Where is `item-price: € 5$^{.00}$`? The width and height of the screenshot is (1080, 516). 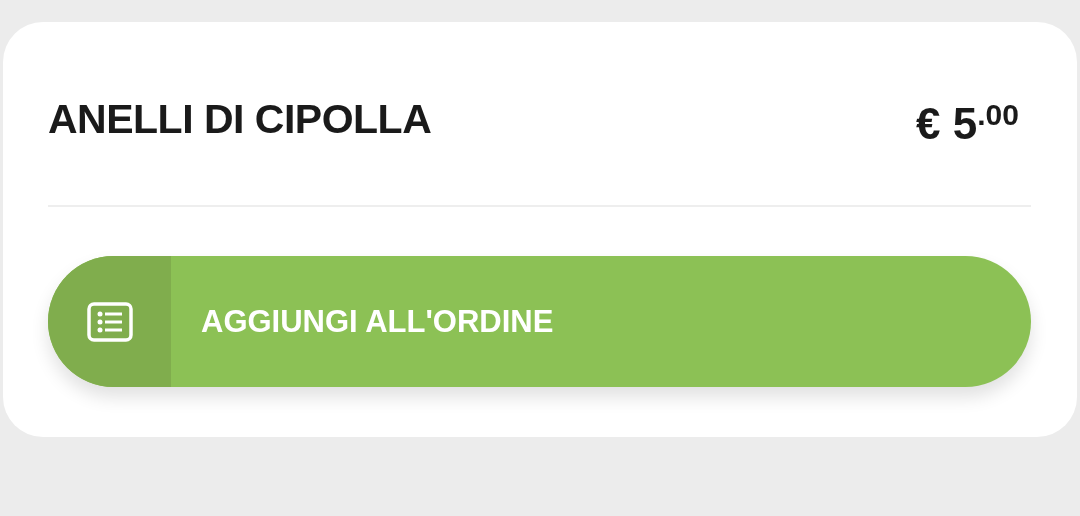 item-price: € 5$^{.00}$ is located at coordinates (967, 123).